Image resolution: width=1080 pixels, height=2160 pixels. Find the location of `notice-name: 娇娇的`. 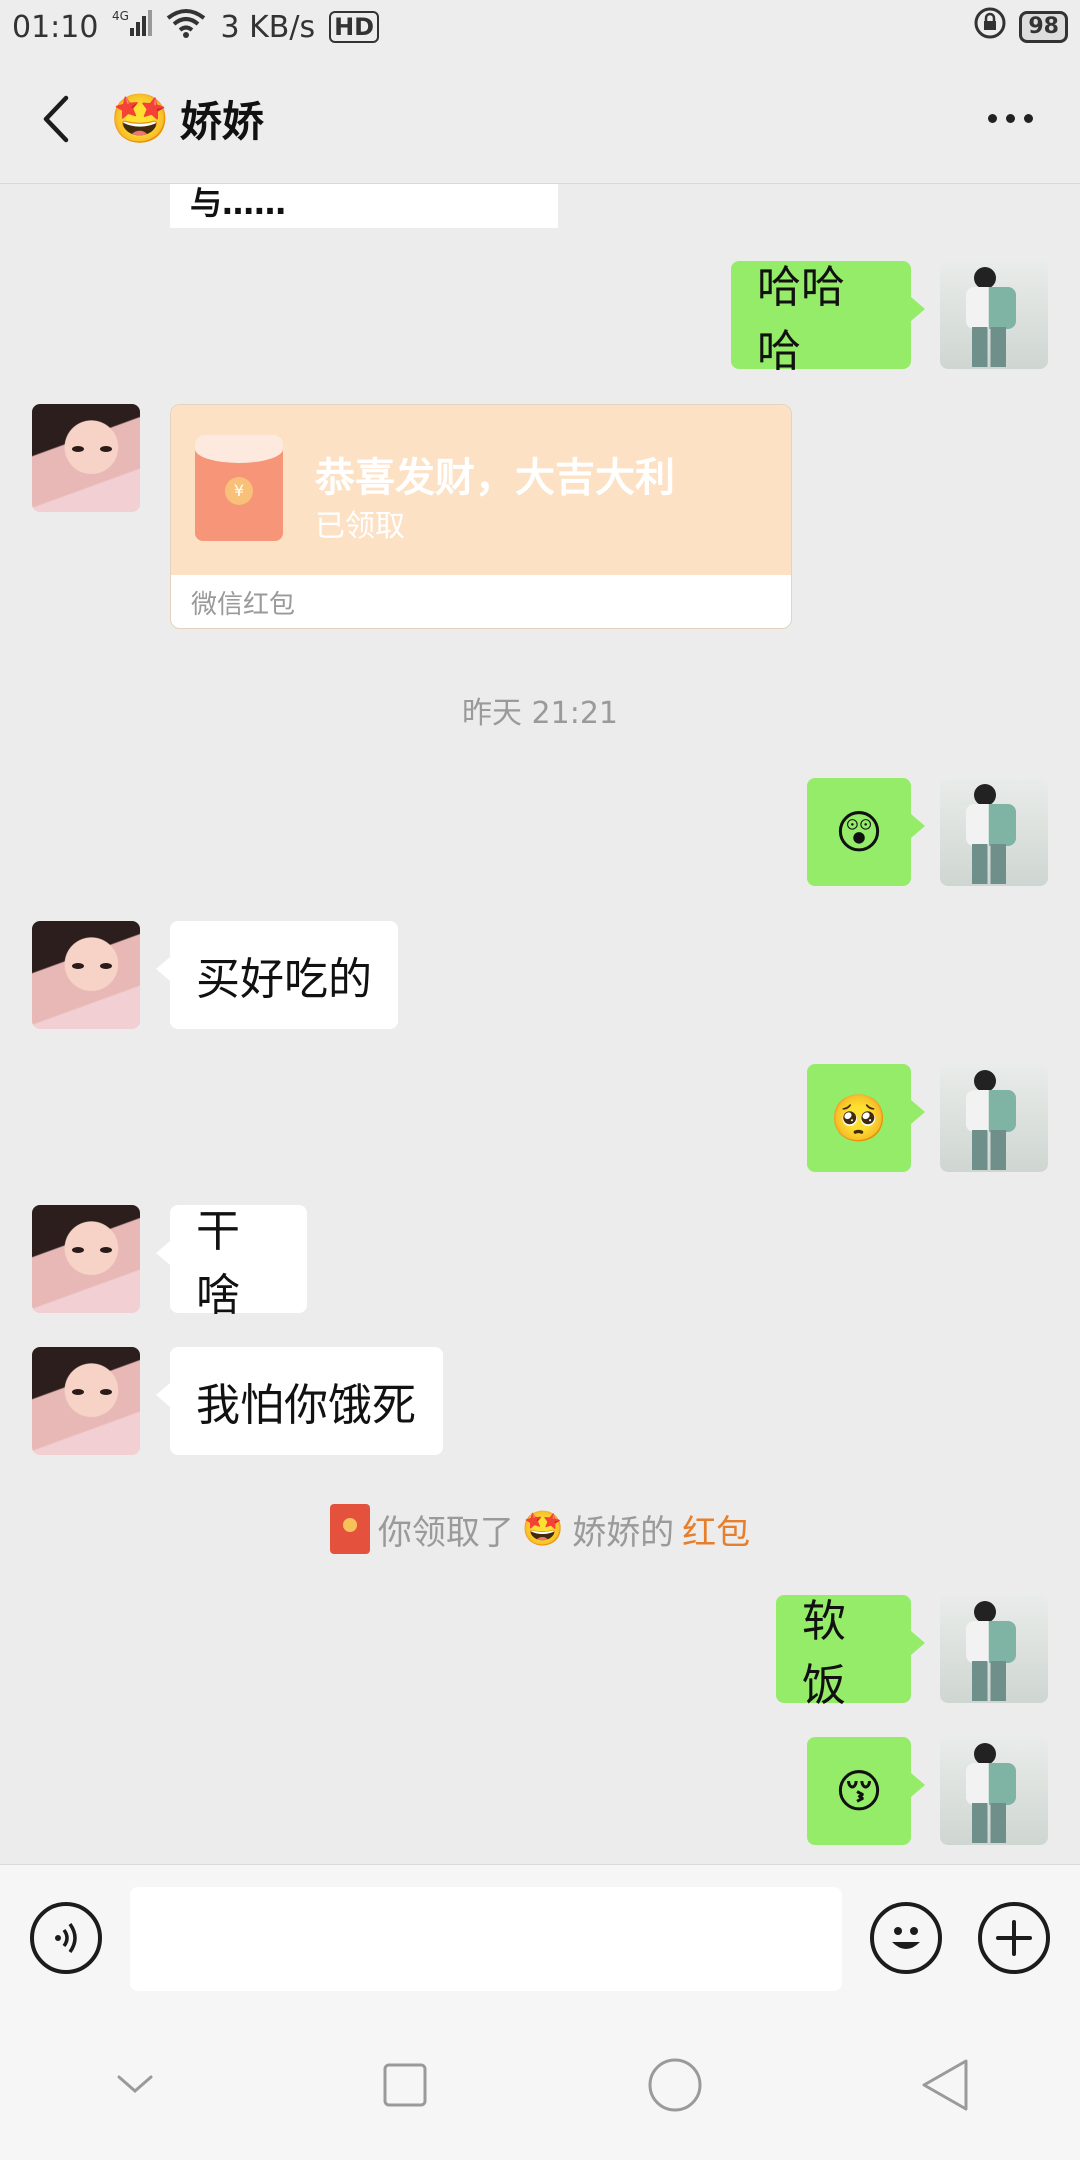

notice-name: 娇娇的 is located at coordinates (623, 1532).